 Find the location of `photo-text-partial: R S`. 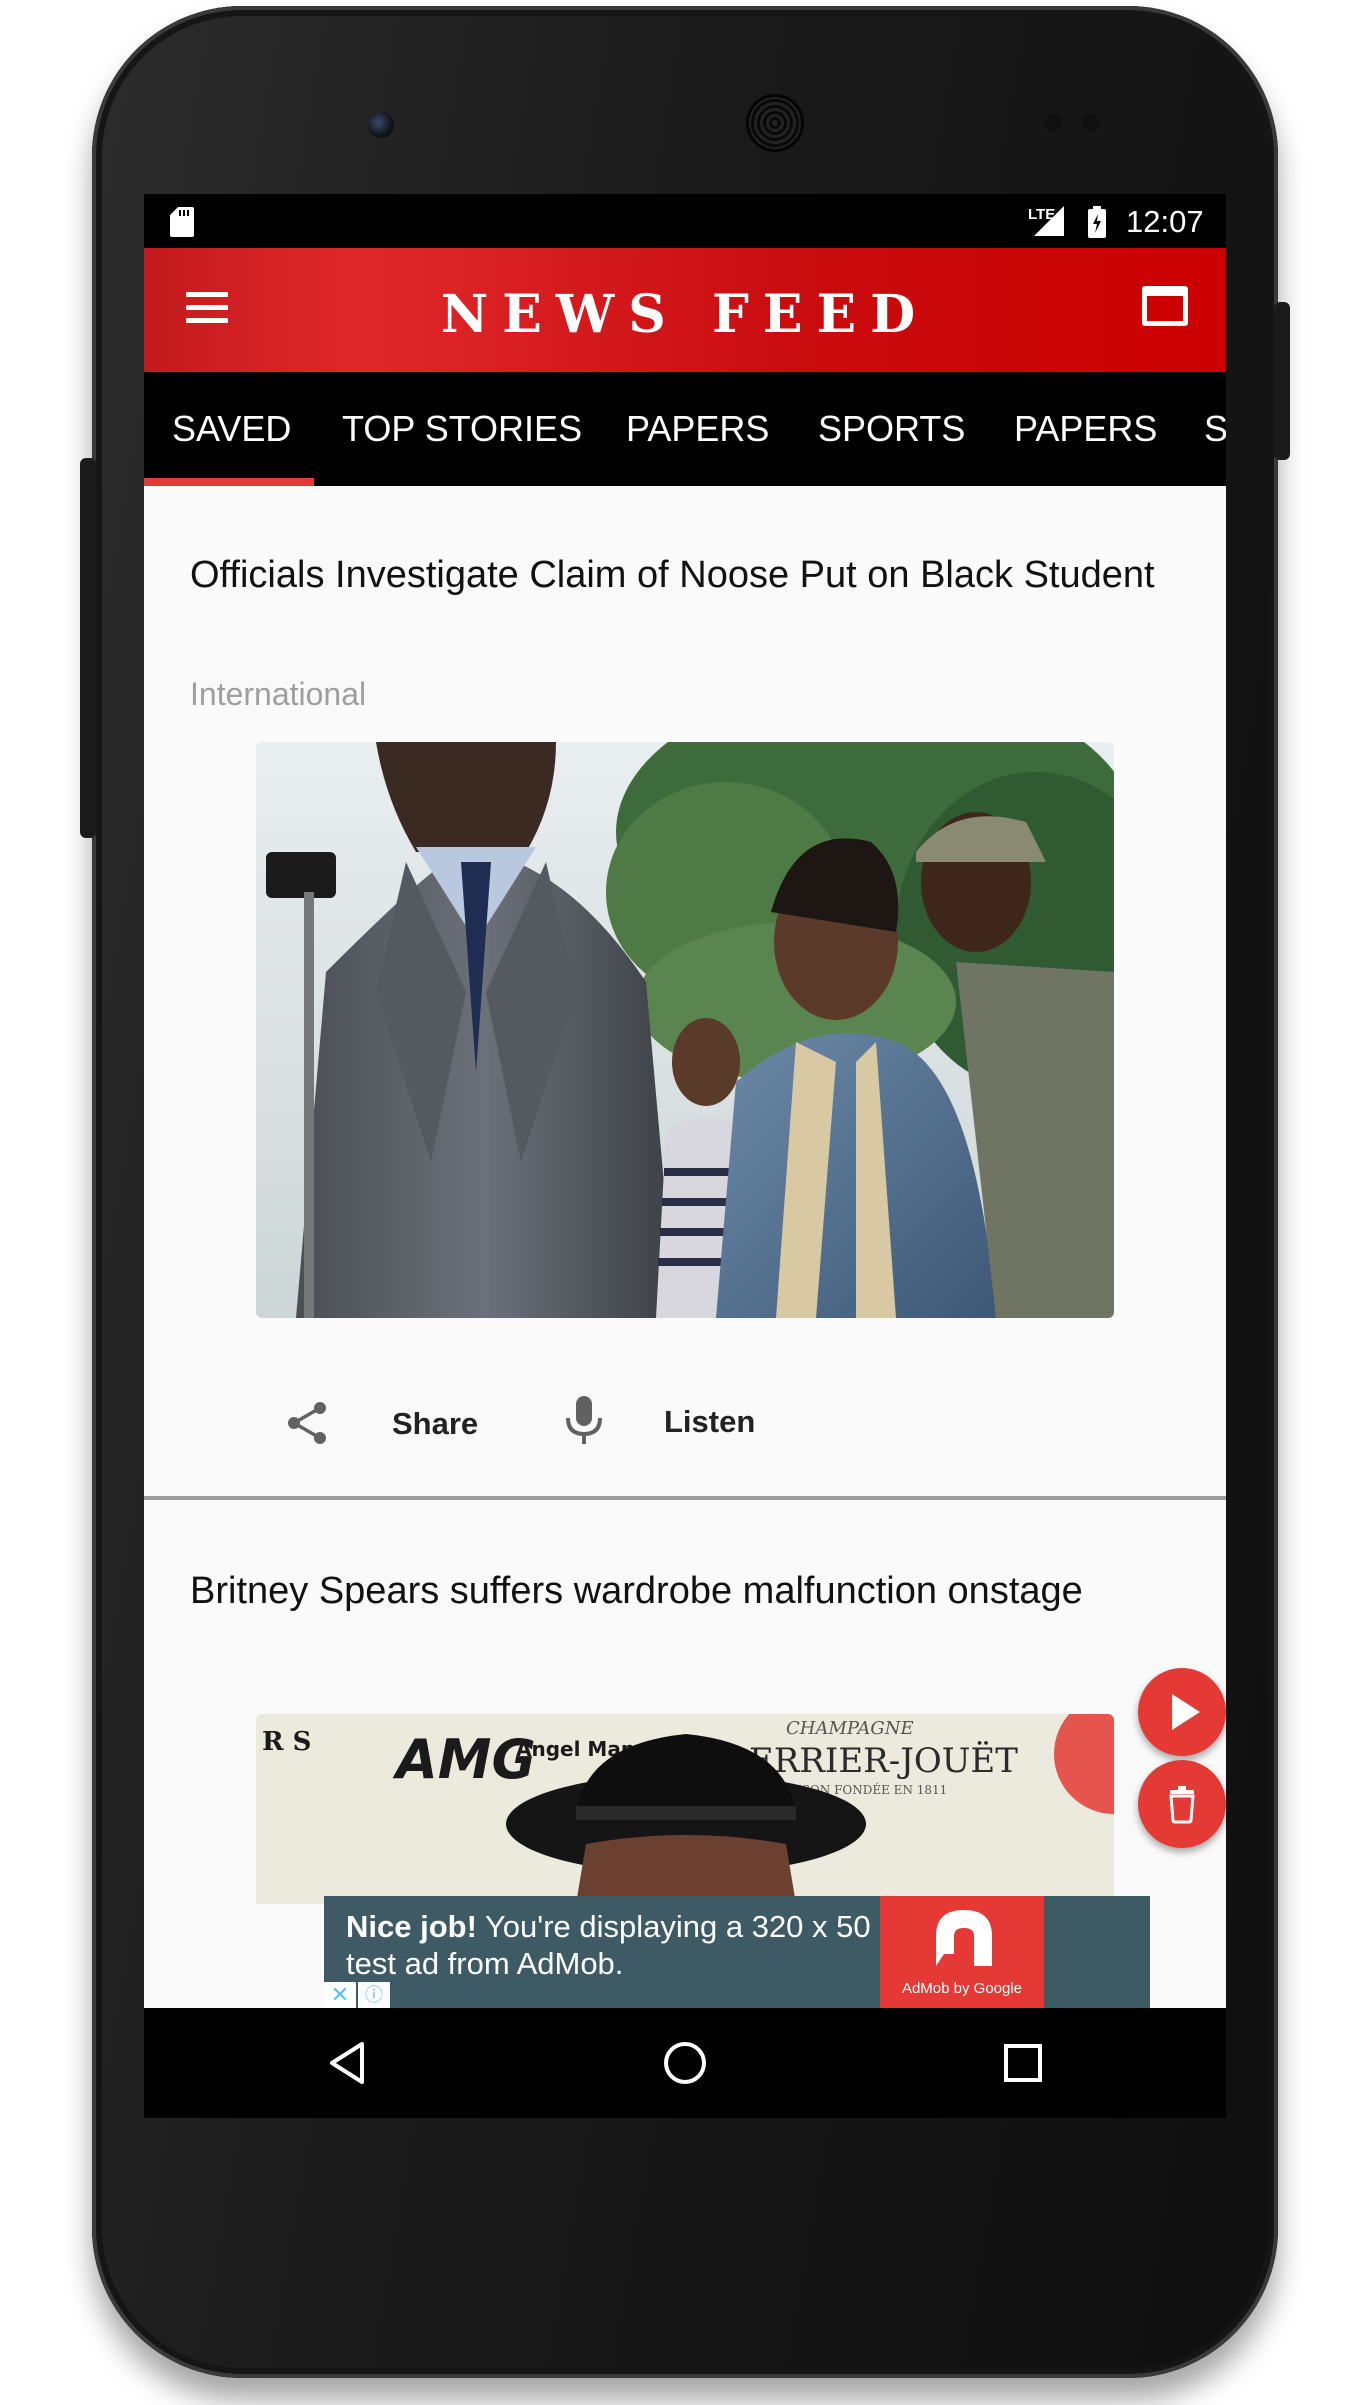

photo-text-partial: R S is located at coordinates (286, 1742).